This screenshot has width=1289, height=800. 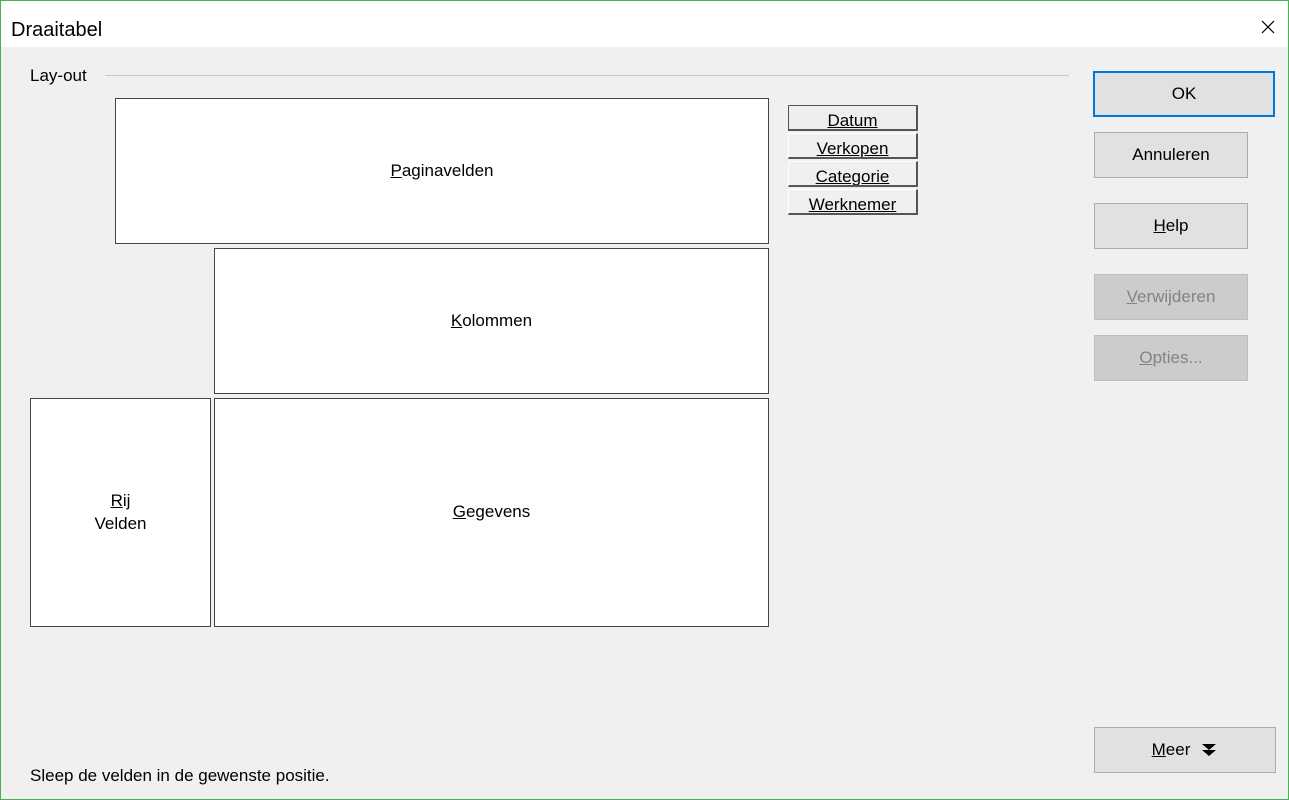 I want to click on row-fields-drop-zone: Rij Velden, so click(x=120, y=512).